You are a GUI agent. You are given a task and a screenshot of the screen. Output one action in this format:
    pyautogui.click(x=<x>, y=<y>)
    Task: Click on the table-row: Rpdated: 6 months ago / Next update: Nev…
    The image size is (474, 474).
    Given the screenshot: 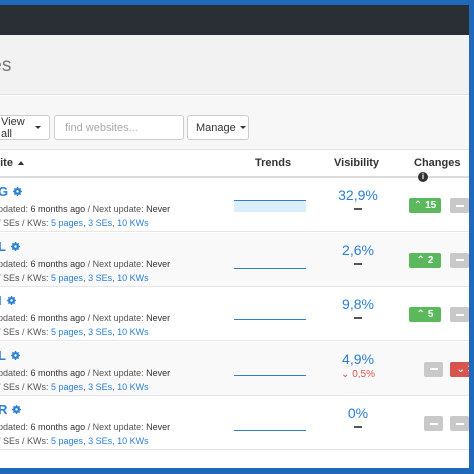 What is the action you would take?
    pyautogui.click(x=237, y=423)
    